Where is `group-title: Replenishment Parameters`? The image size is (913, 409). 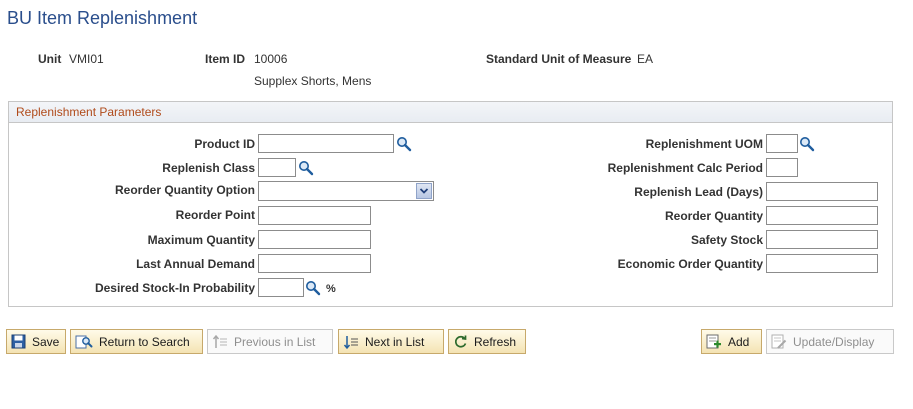
group-title: Replenishment Parameters is located at coordinates (89, 112).